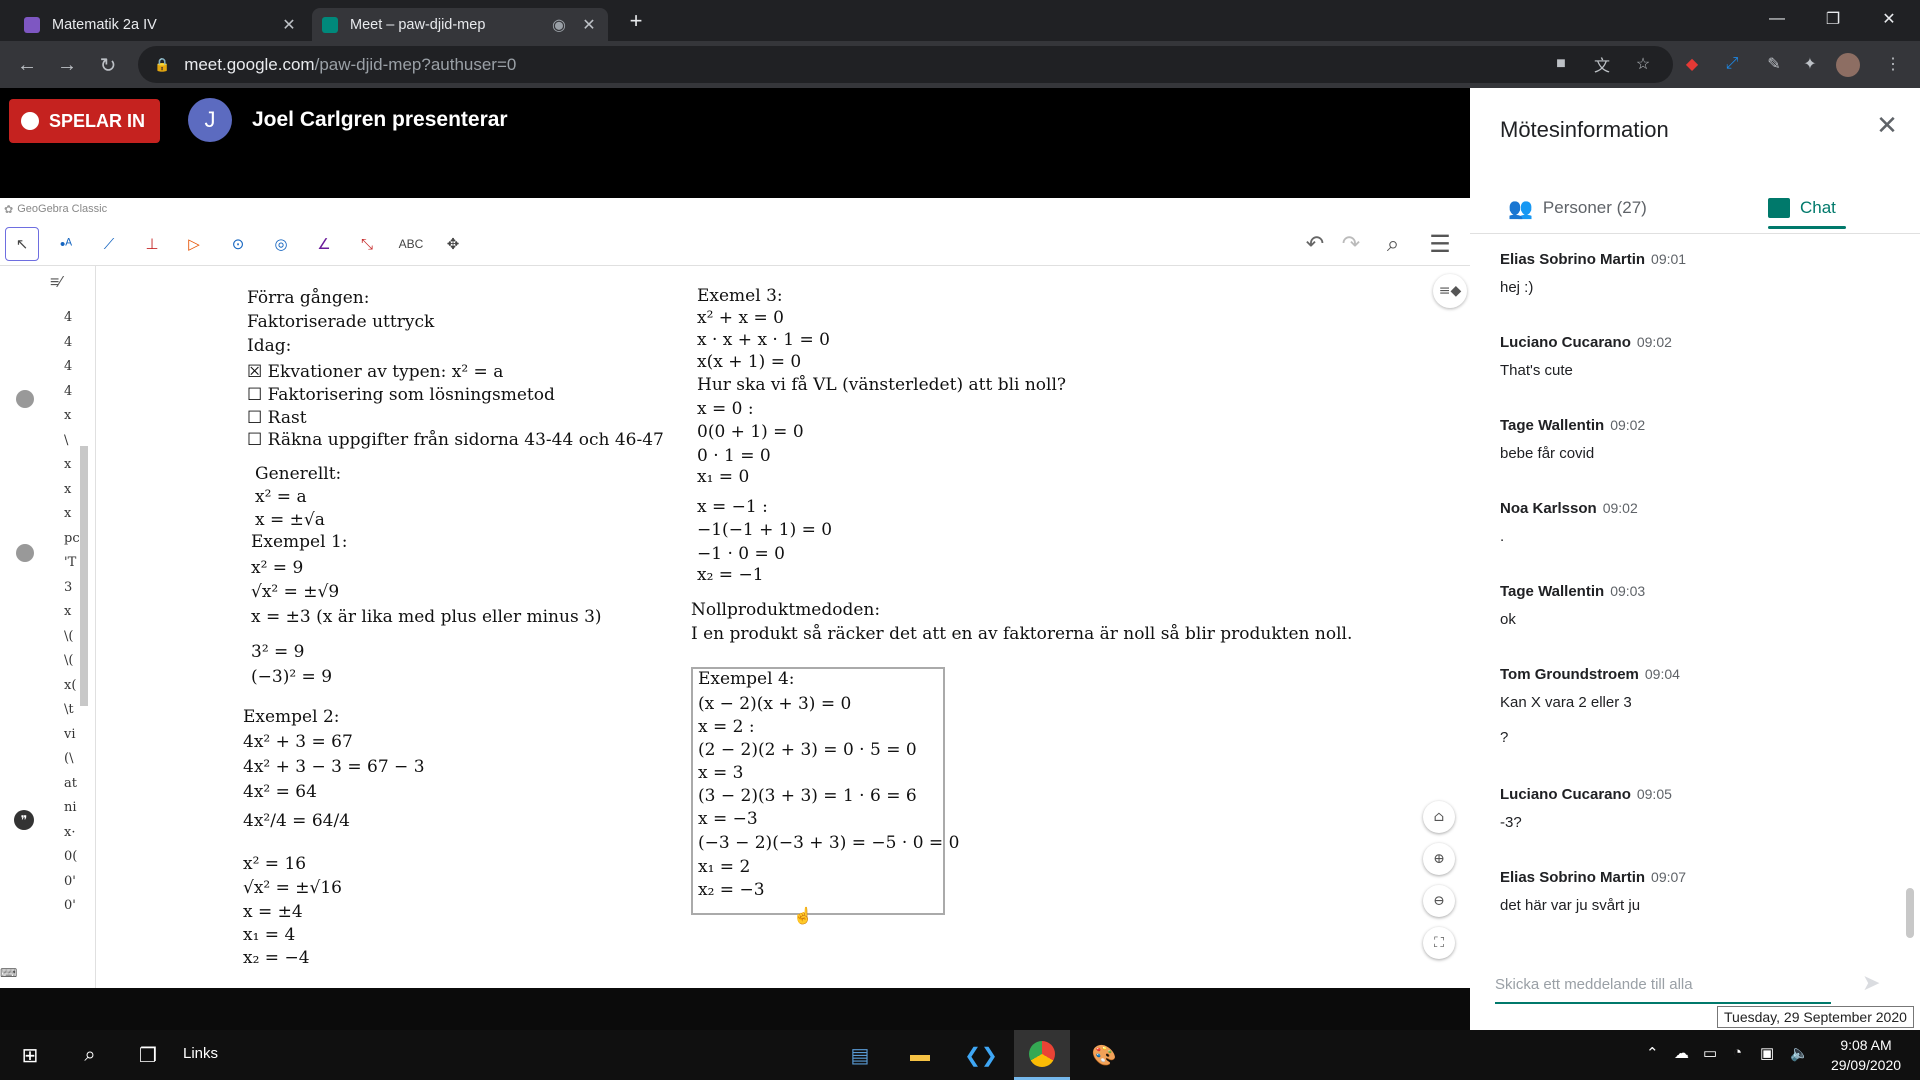 This screenshot has height=1080, width=1920. I want to click on text-line: ☐ Rast, so click(277, 418).